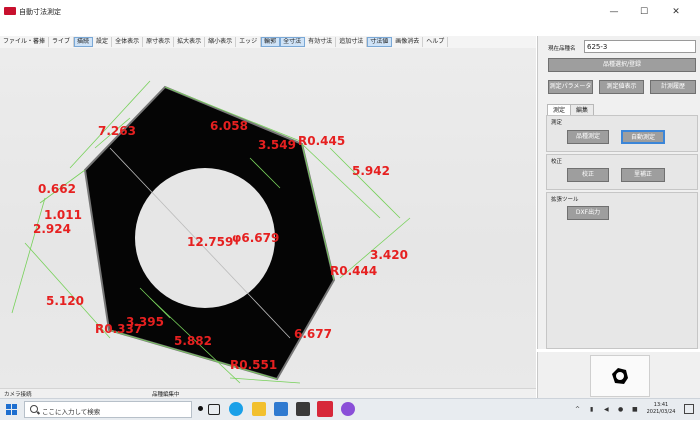 This screenshot has height=440, width=700. Describe the element at coordinates (249, 42) in the screenshot. I see `menu-item: エッジ` at that location.